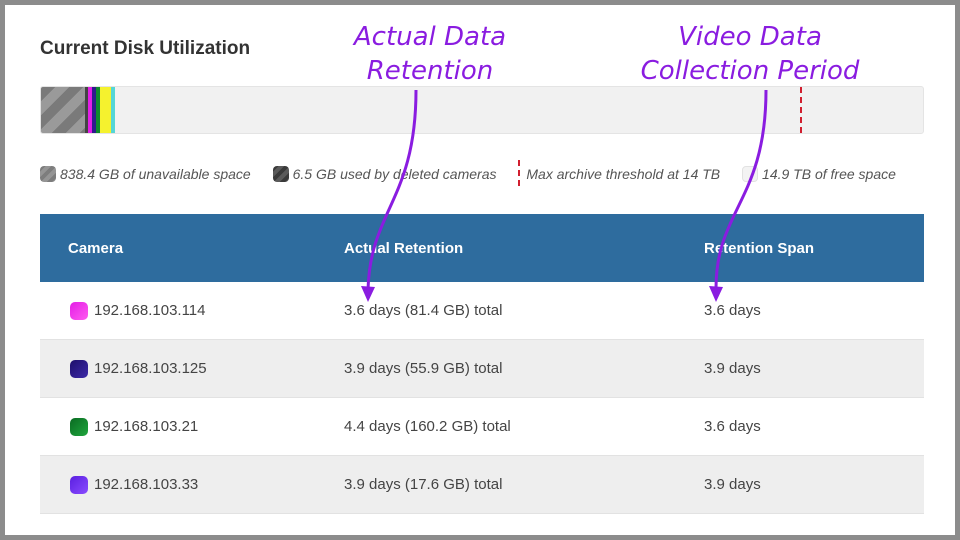 The height and width of the screenshot is (540, 960). What do you see at coordinates (741, 189) in the screenshot?
I see `arrow-retention-span` at bounding box center [741, 189].